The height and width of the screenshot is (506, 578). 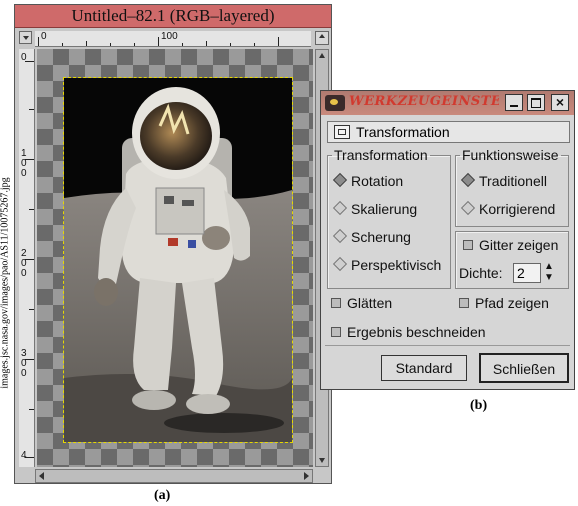 What do you see at coordinates (24, 163) in the screenshot?
I see `vruler-label-100: 1 0 0` at bounding box center [24, 163].